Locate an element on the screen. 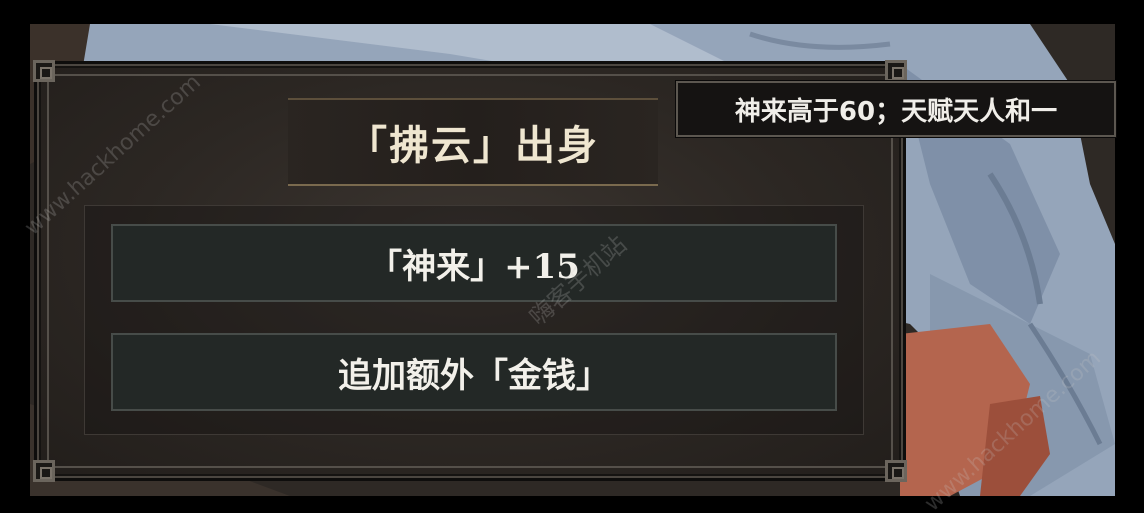  panel-title-box: 「拂云」出身 is located at coordinates (473, 142).